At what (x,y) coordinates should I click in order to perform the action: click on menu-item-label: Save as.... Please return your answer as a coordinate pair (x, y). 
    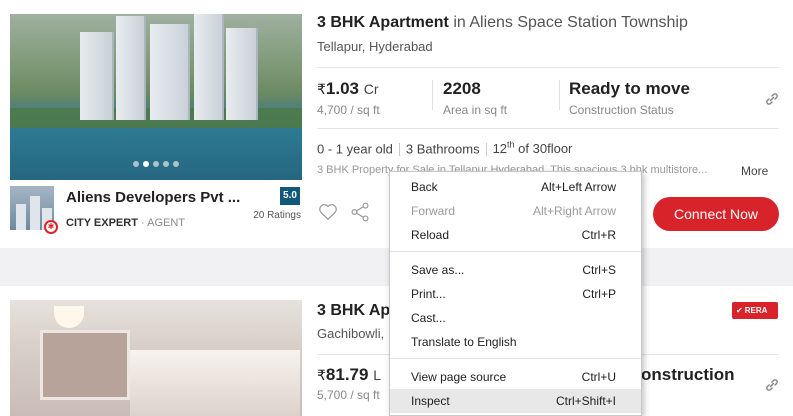
    Looking at the image, I should click on (438, 270).